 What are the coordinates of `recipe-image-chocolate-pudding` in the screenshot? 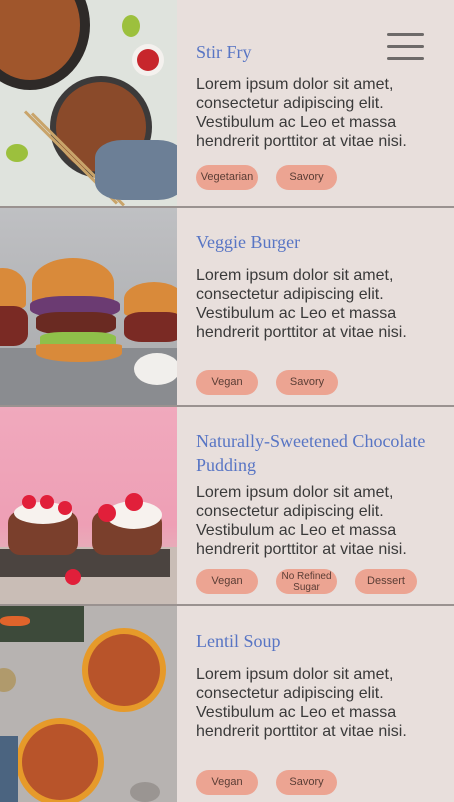 It's located at (88, 505).